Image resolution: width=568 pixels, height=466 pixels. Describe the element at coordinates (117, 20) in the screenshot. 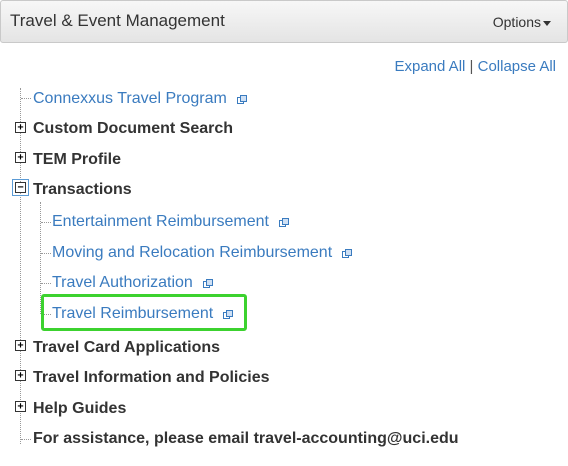

I see `page-title: Travel & Event Management` at that location.